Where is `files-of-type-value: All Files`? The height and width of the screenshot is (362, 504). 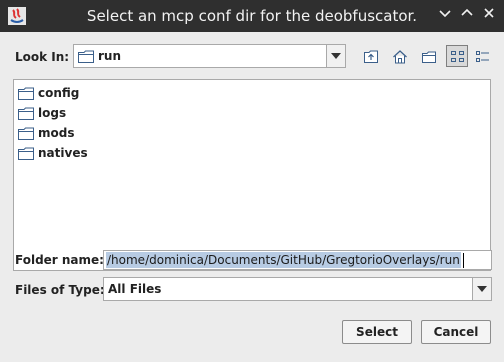
files-of-type-value: All Files is located at coordinates (135, 289).